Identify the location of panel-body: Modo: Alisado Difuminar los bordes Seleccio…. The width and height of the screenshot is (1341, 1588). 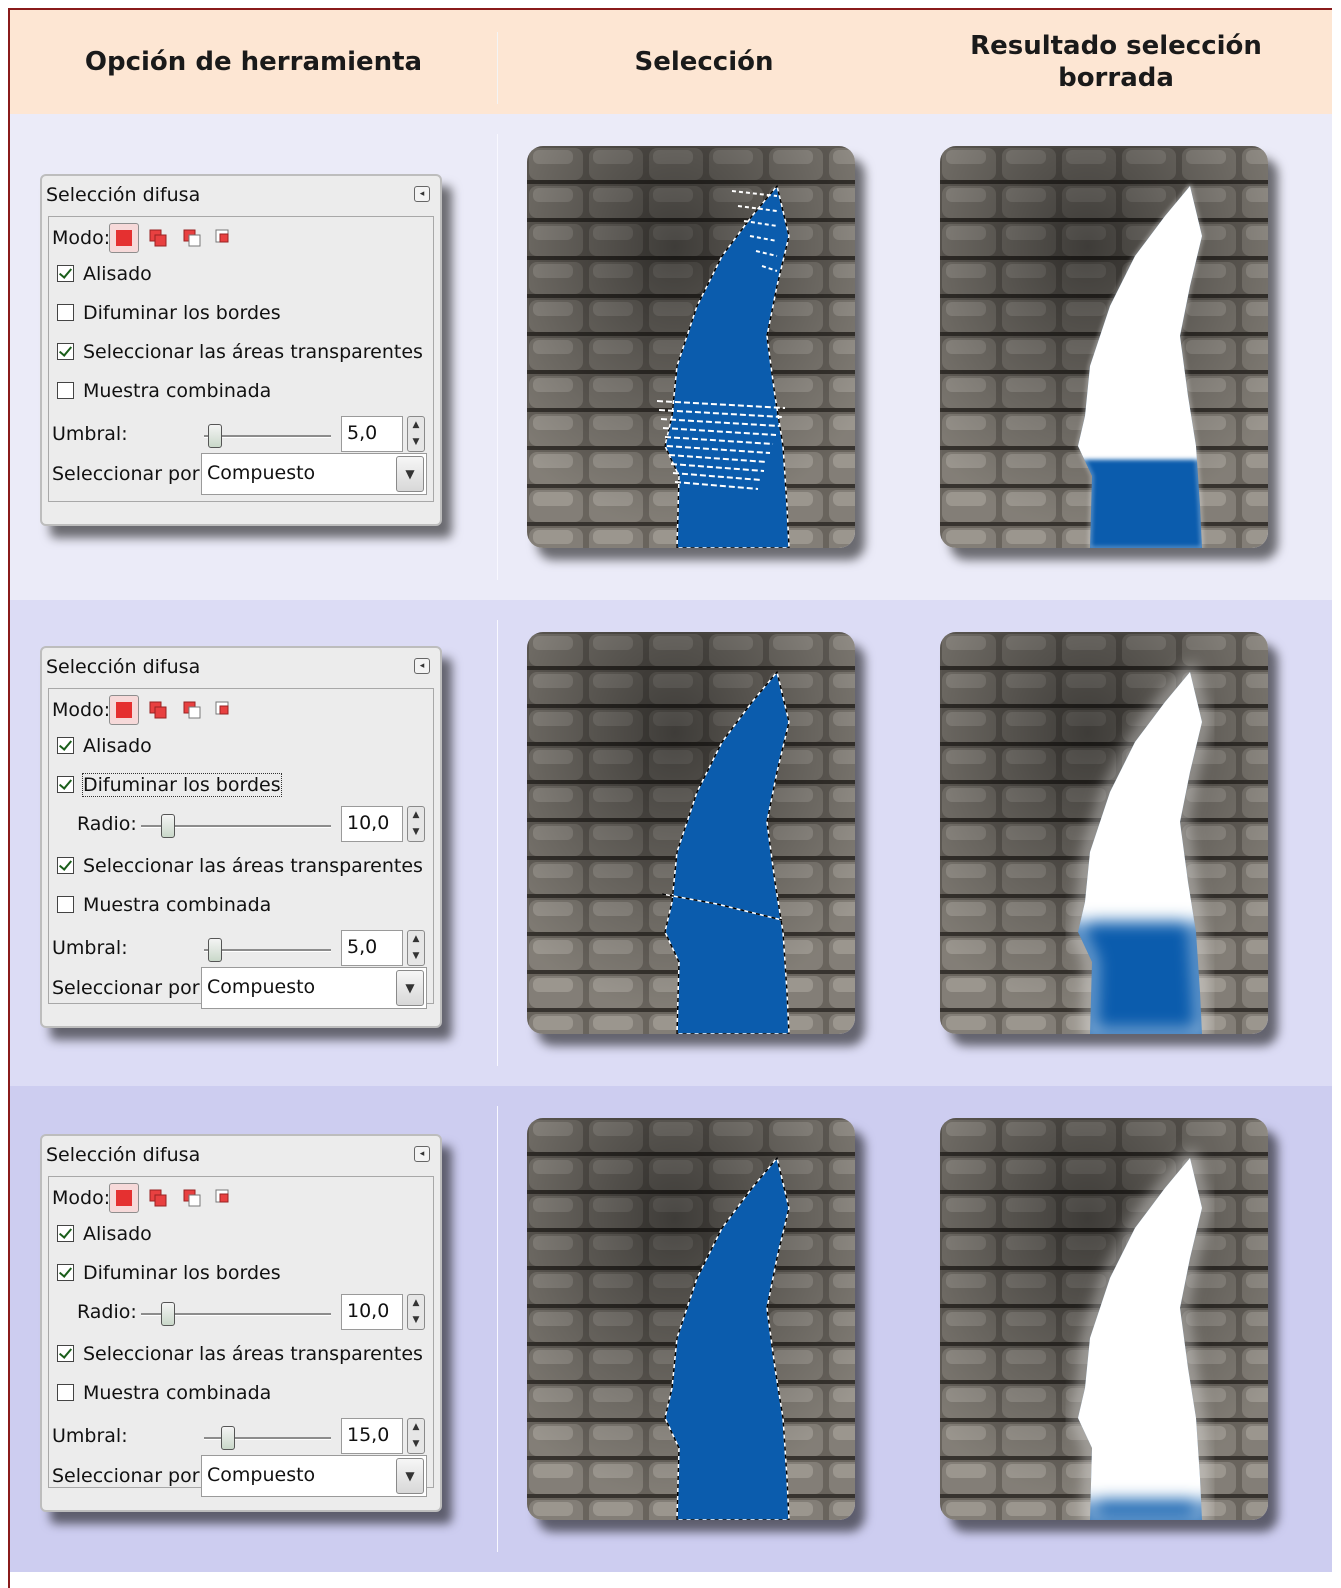
(241, 359).